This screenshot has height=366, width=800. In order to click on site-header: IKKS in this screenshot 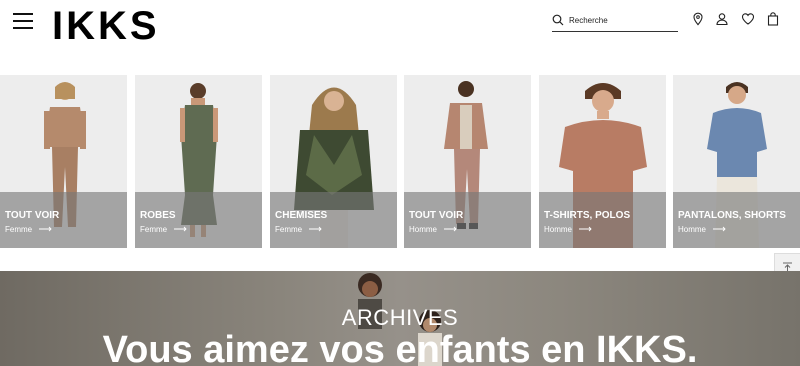, I will do `click(400, 23)`.